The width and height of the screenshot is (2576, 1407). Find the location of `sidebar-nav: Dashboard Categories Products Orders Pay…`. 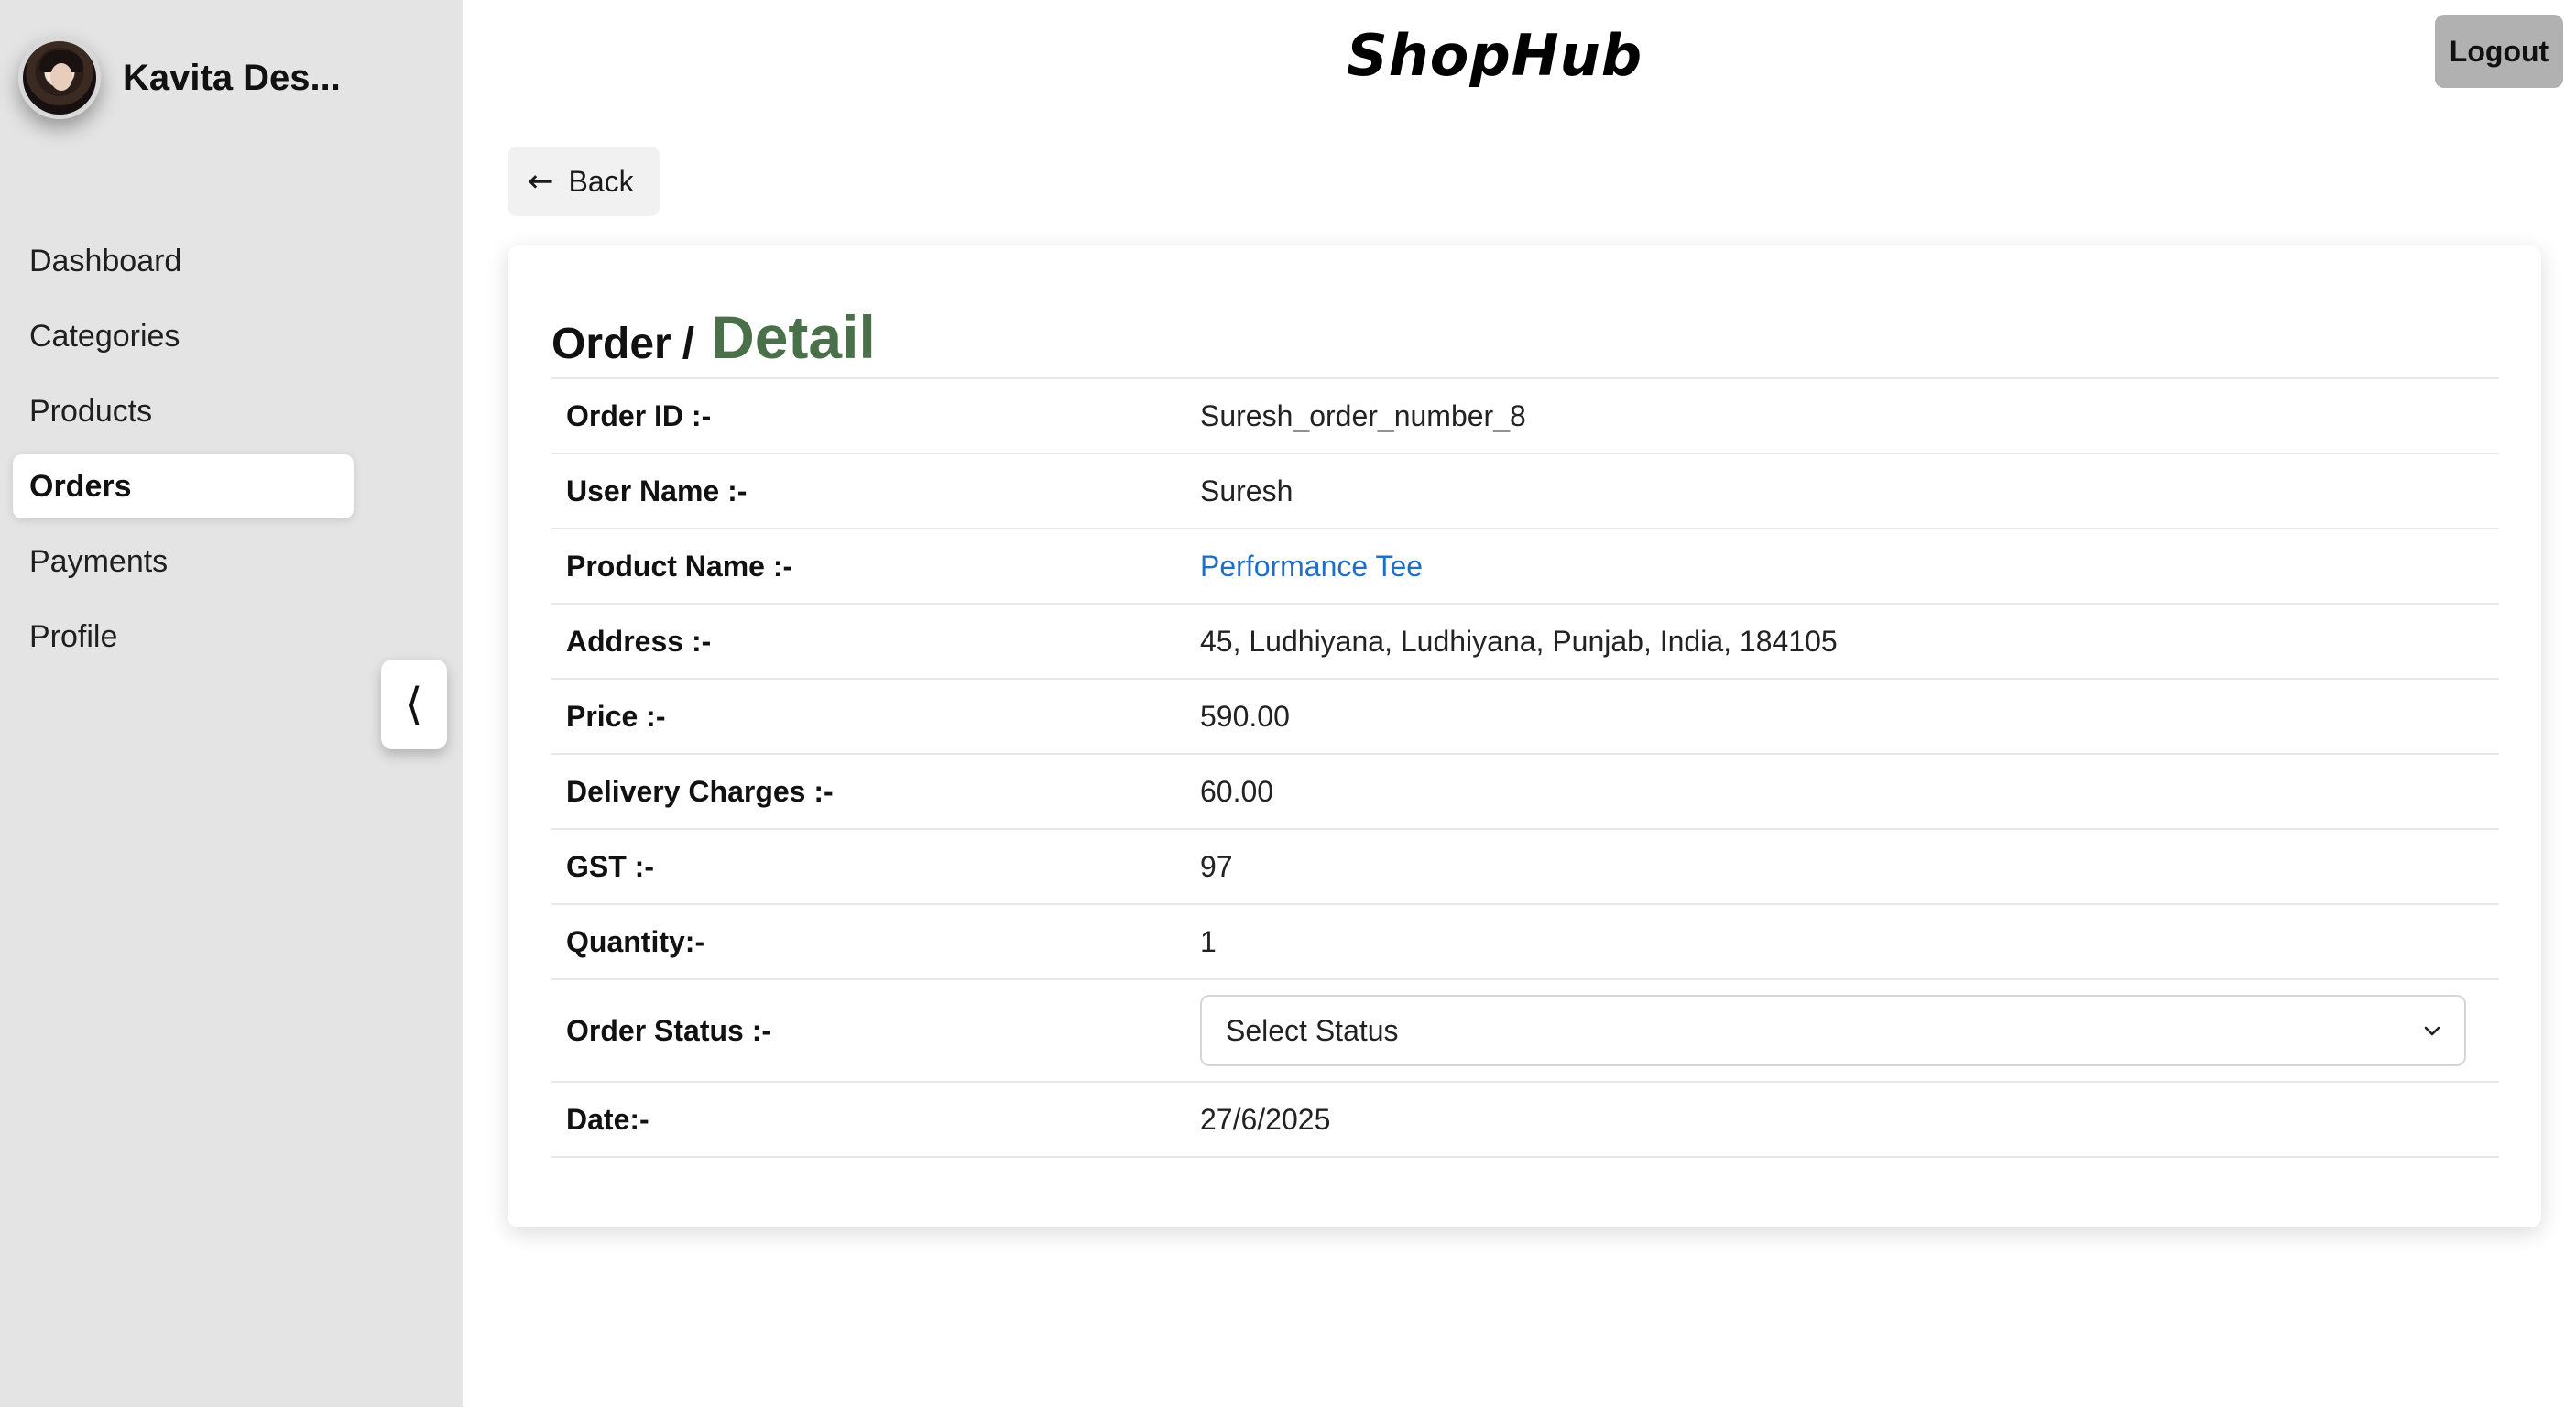

sidebar-nav: Dashboard Categories Products Orders Pay… is located at coordinates (184, 454).